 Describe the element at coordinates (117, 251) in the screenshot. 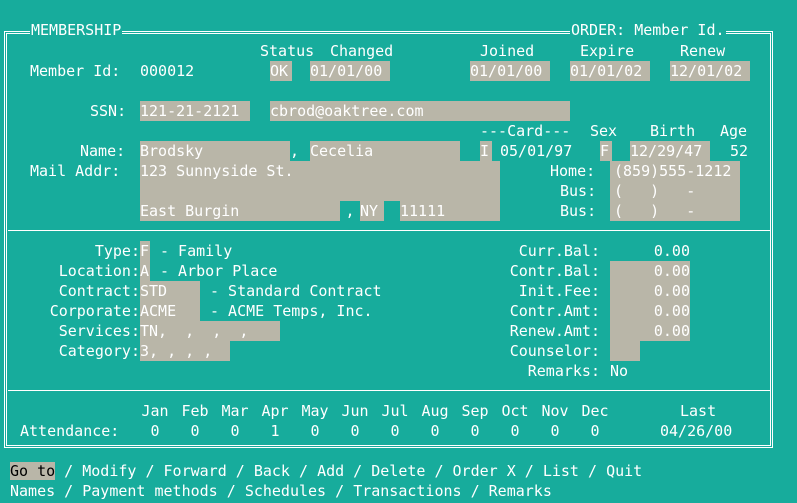

I see `type-label: Type:` at that location.